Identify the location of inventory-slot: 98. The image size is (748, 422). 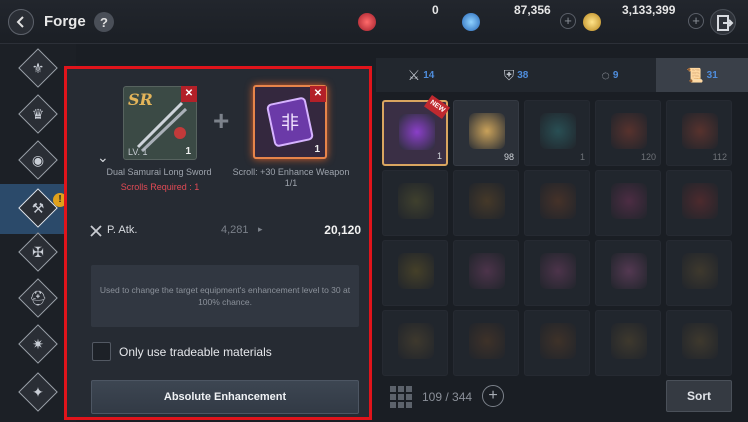
(486, 133).